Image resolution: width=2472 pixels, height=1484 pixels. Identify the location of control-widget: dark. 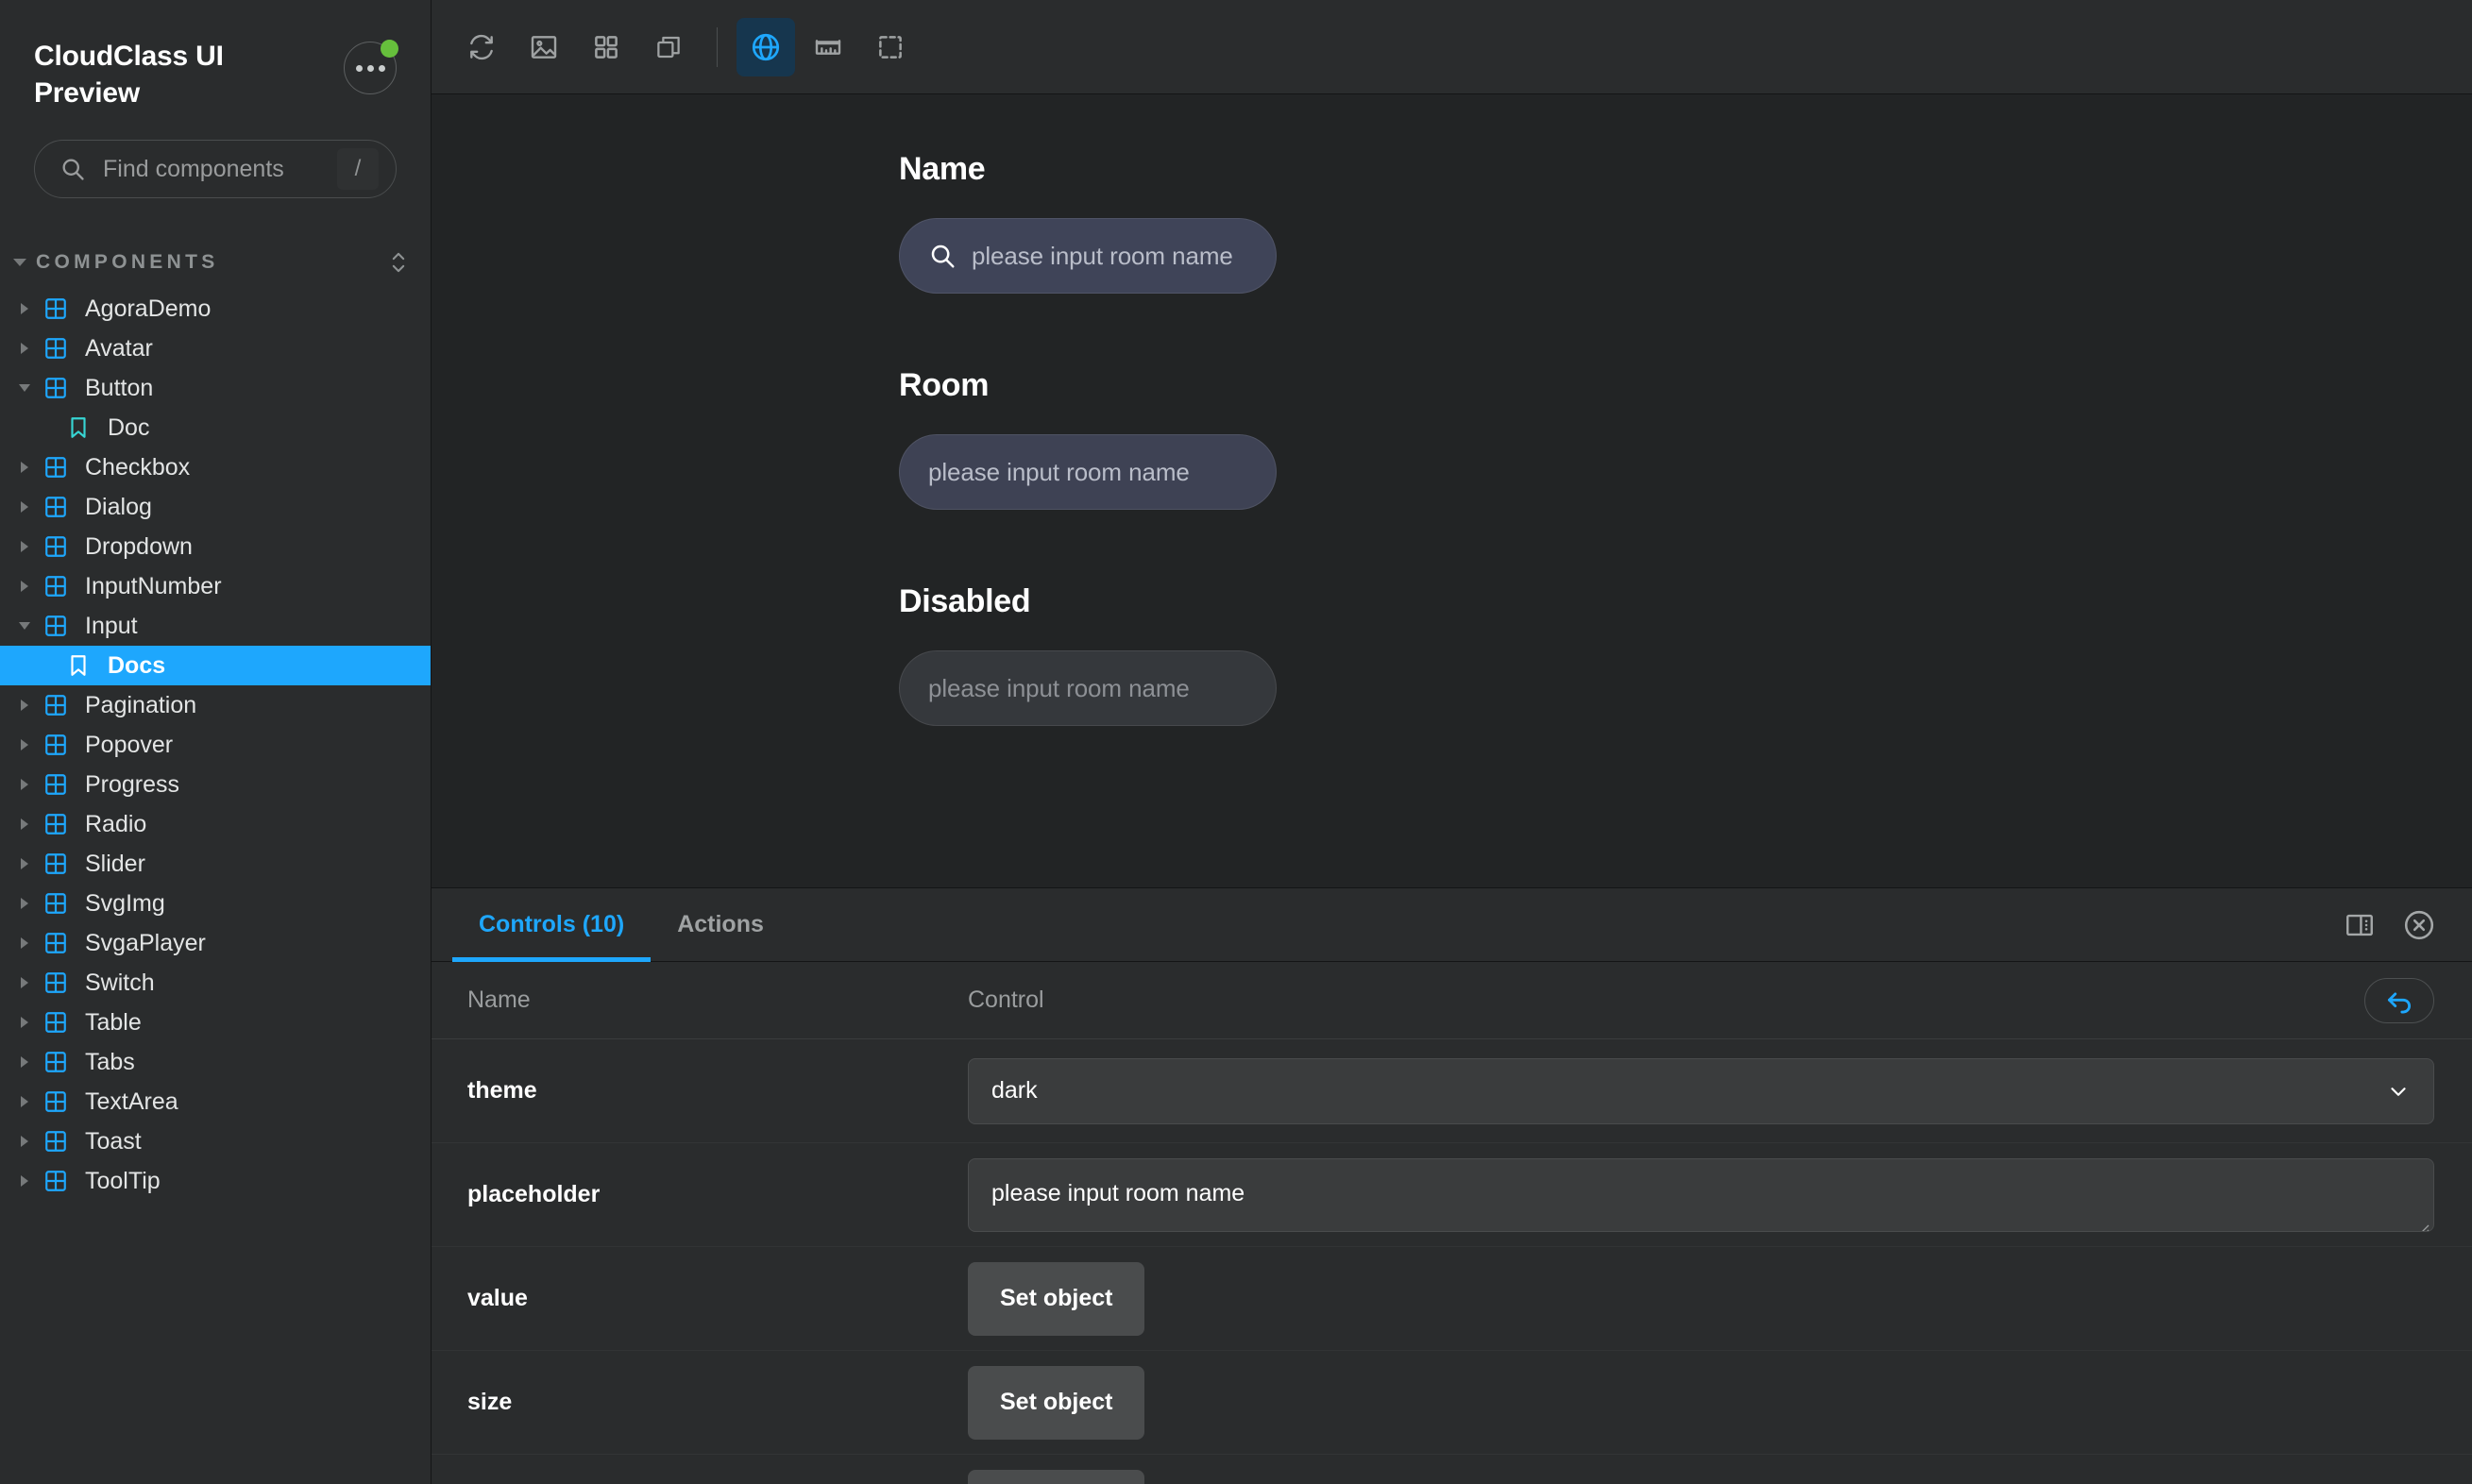
(1701, 1090).